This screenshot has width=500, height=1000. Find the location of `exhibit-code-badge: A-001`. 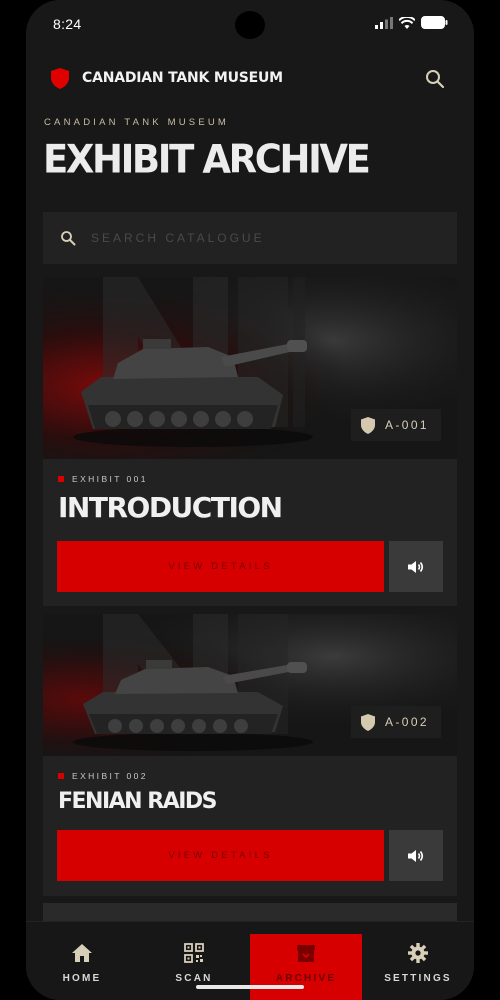

exhibit-code-badge: A-001 is located at coordinates (395, 425).